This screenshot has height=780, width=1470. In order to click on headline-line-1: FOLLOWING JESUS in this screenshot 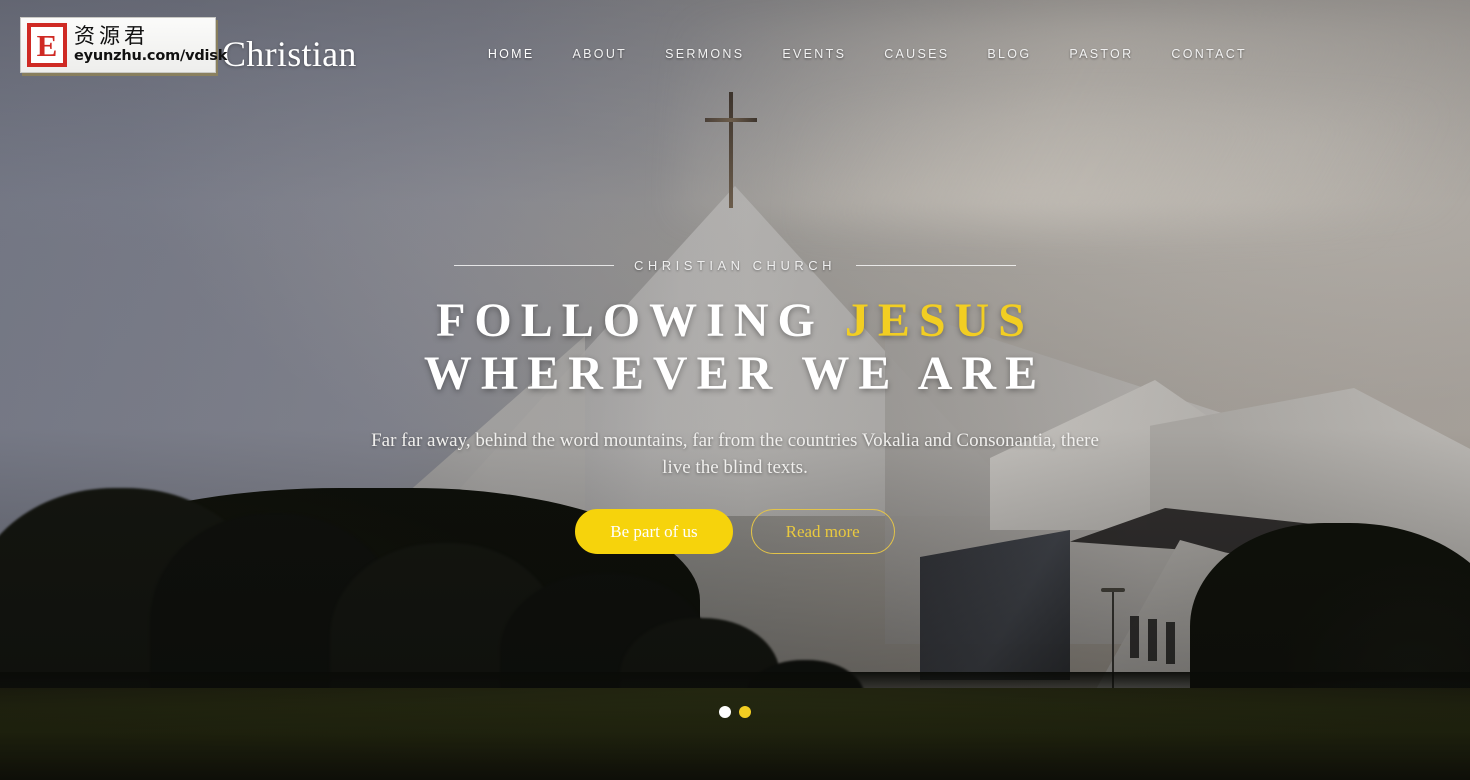, I will do `click(735, 320)`.